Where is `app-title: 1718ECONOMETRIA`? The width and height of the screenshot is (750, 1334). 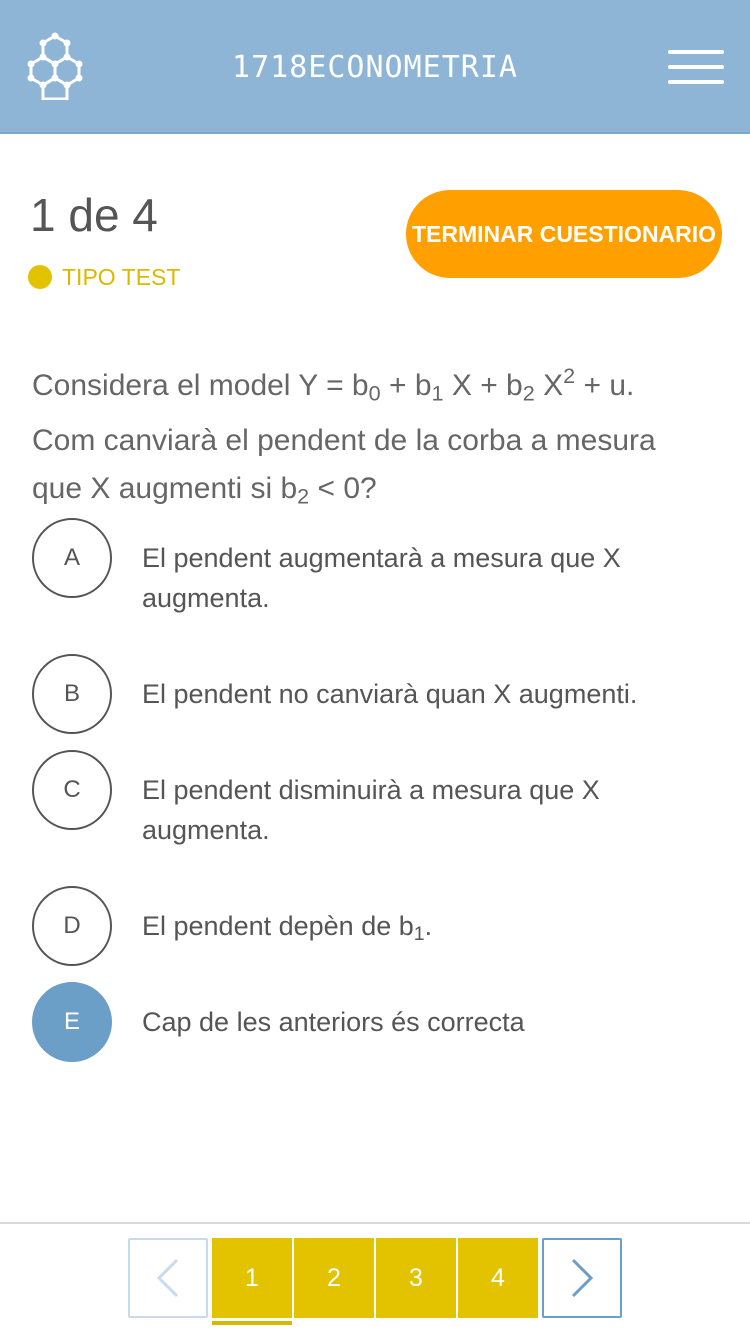 app-title: 1718ECONOMETRIA is located at coordinates (375, 67).